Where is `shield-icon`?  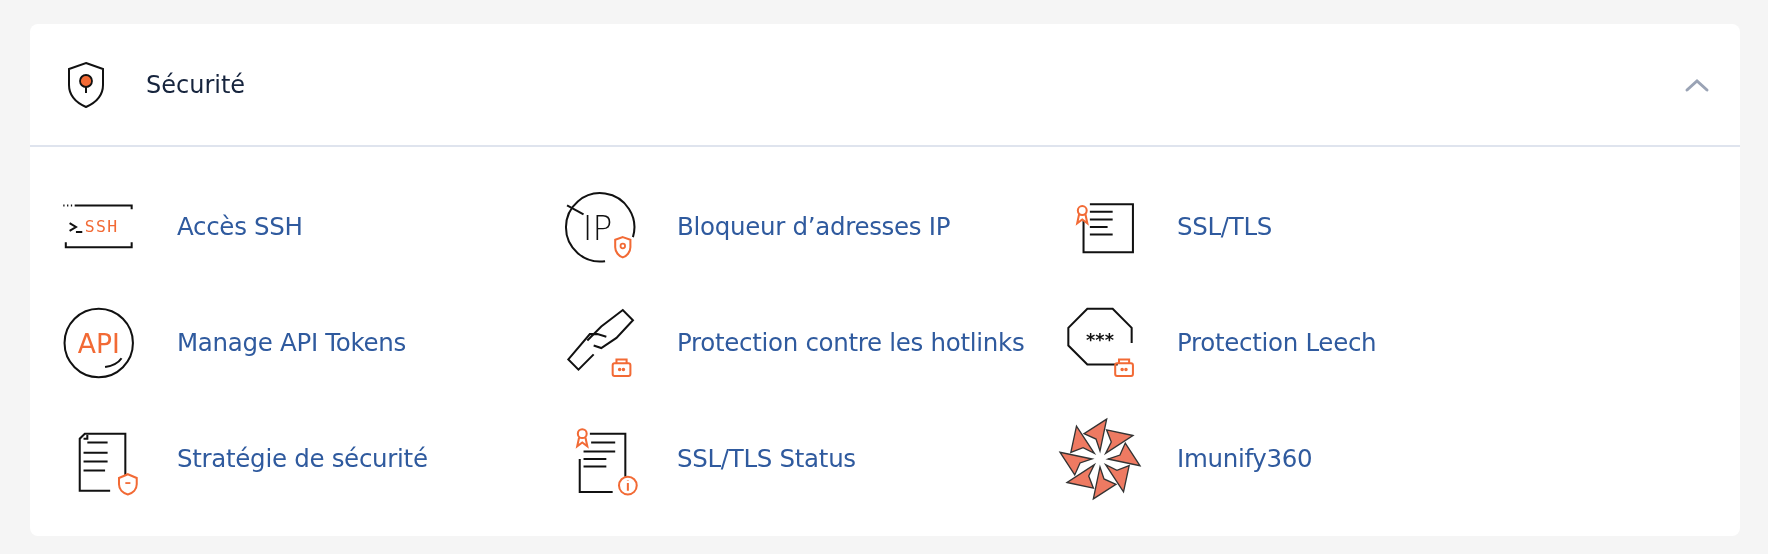 shield-icon is located at coordinates (86, 84).